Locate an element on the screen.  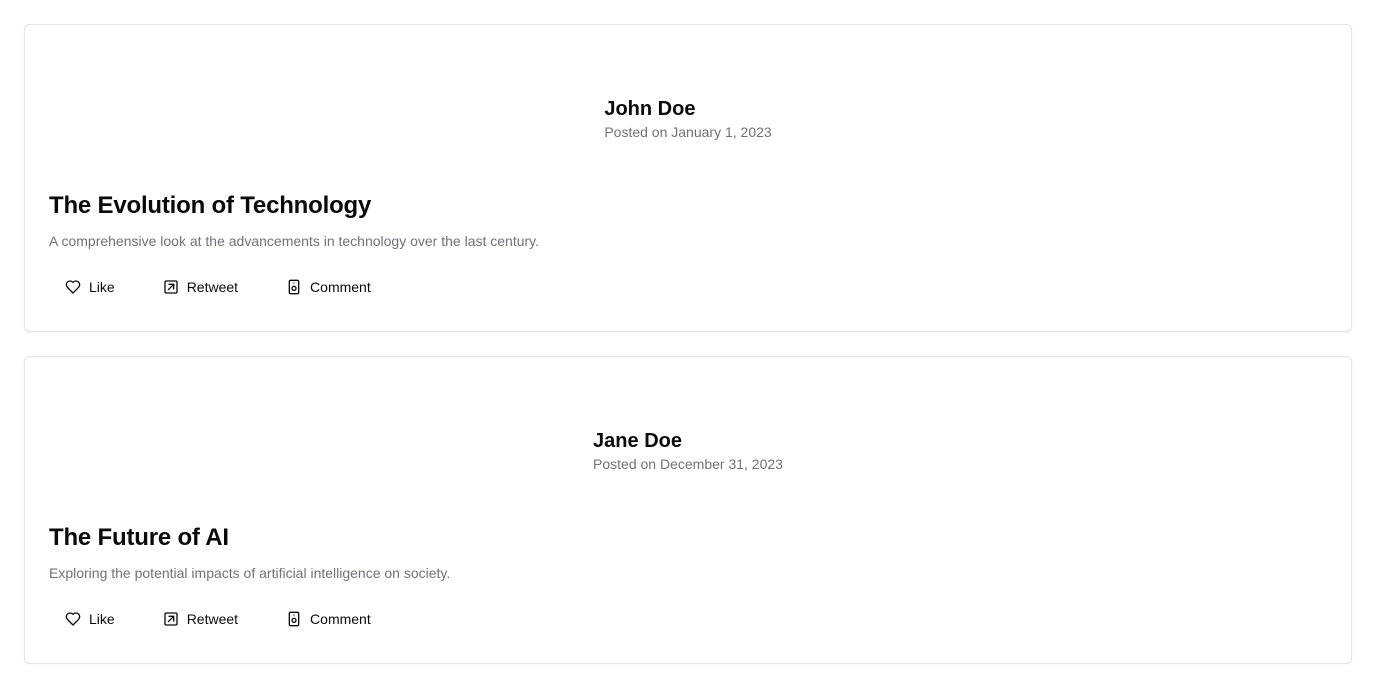
author-name: Jane Doe is located at coordinates (637, 441).